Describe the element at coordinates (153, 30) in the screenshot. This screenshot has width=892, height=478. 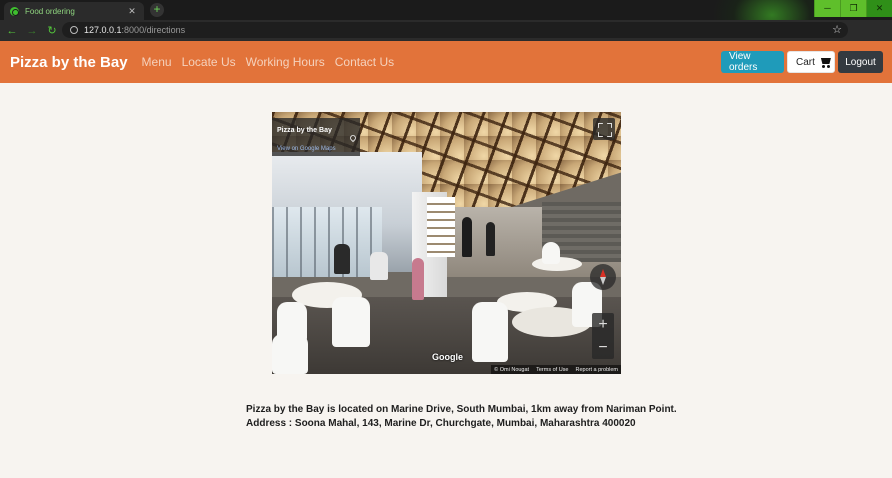
I see `url-path: :8000/directions` at that location.